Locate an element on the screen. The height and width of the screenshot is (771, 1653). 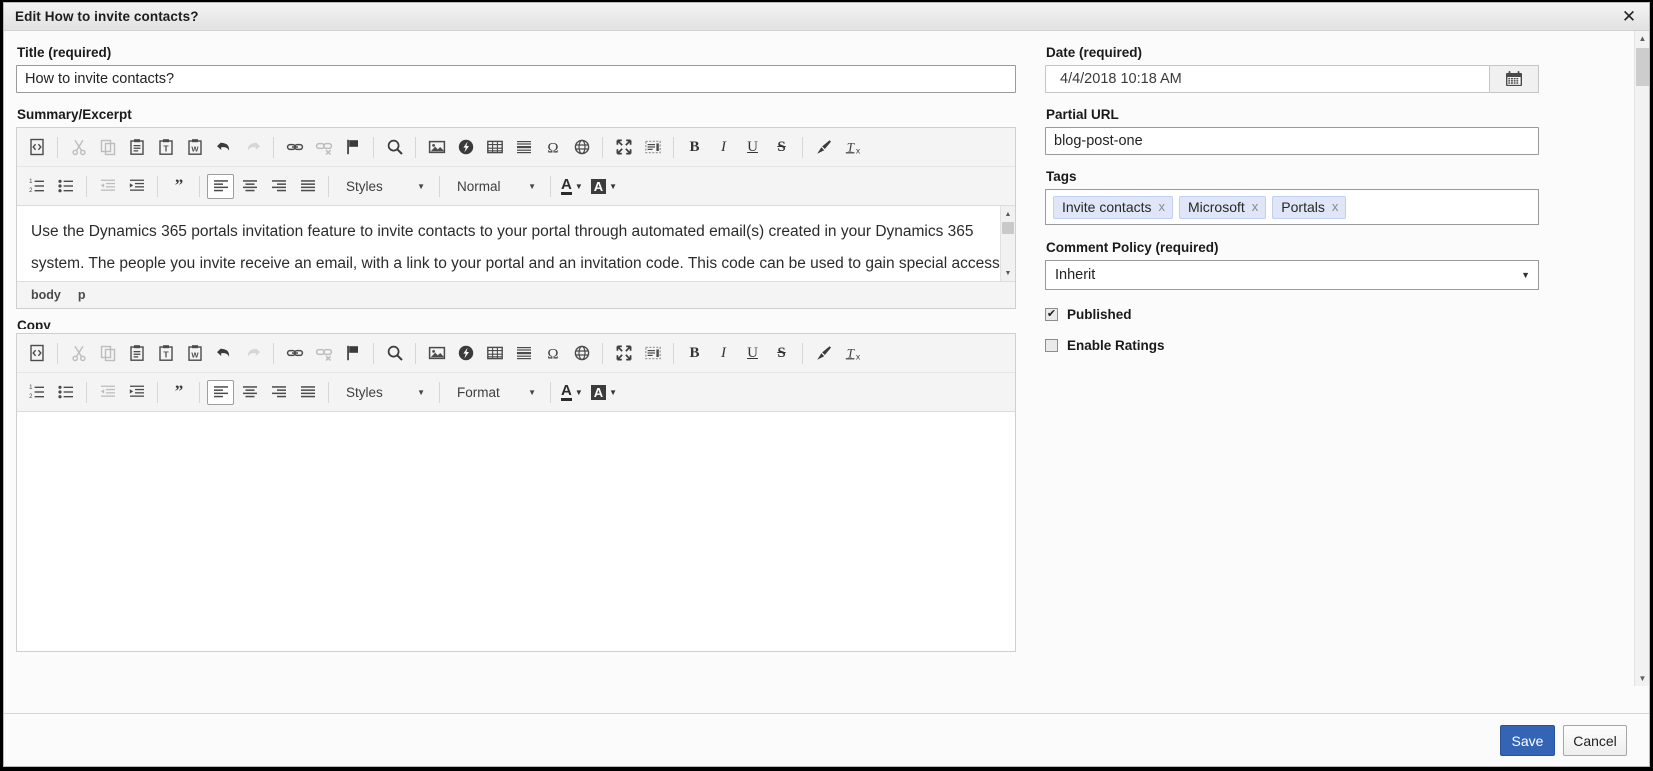
styles-combo-summary: Styles ▼ is located at coordinates (384, 186).